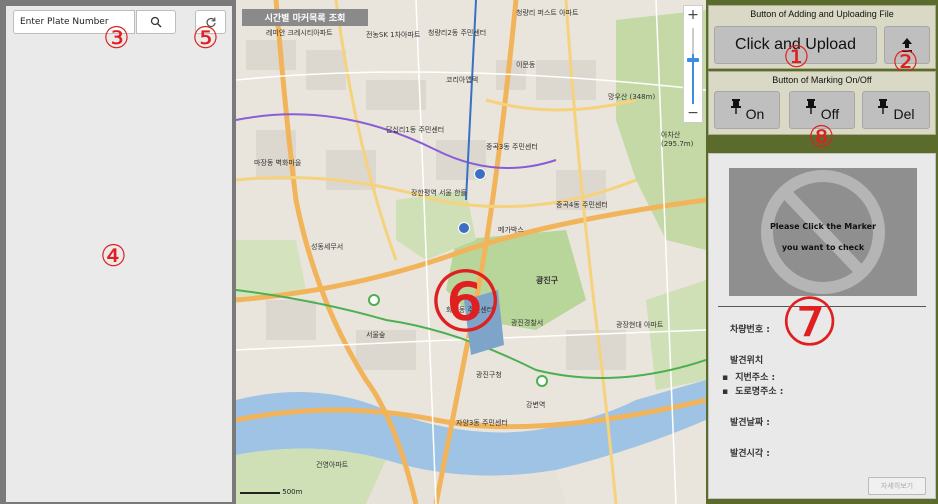  I want to click on lot-address-label: ▪ 지번주소 :, so click(749, 378).